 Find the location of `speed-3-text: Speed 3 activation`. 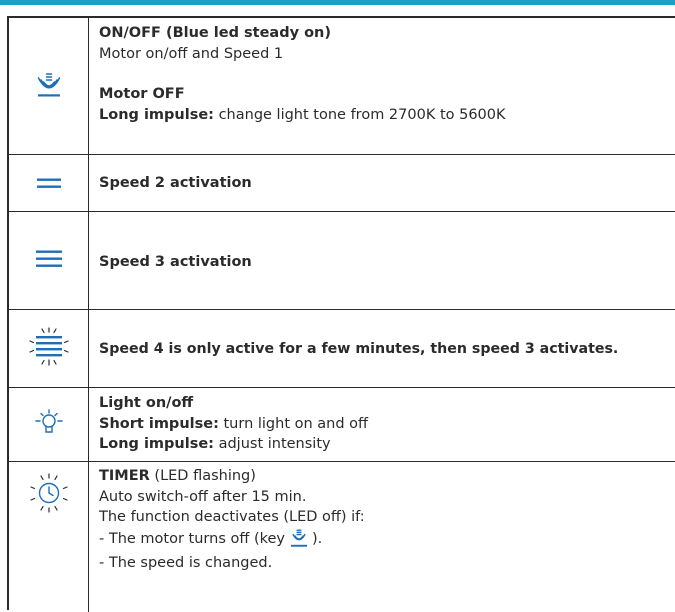

speed-3-text: Speed 3 activation is located at coordinates (175, 262).